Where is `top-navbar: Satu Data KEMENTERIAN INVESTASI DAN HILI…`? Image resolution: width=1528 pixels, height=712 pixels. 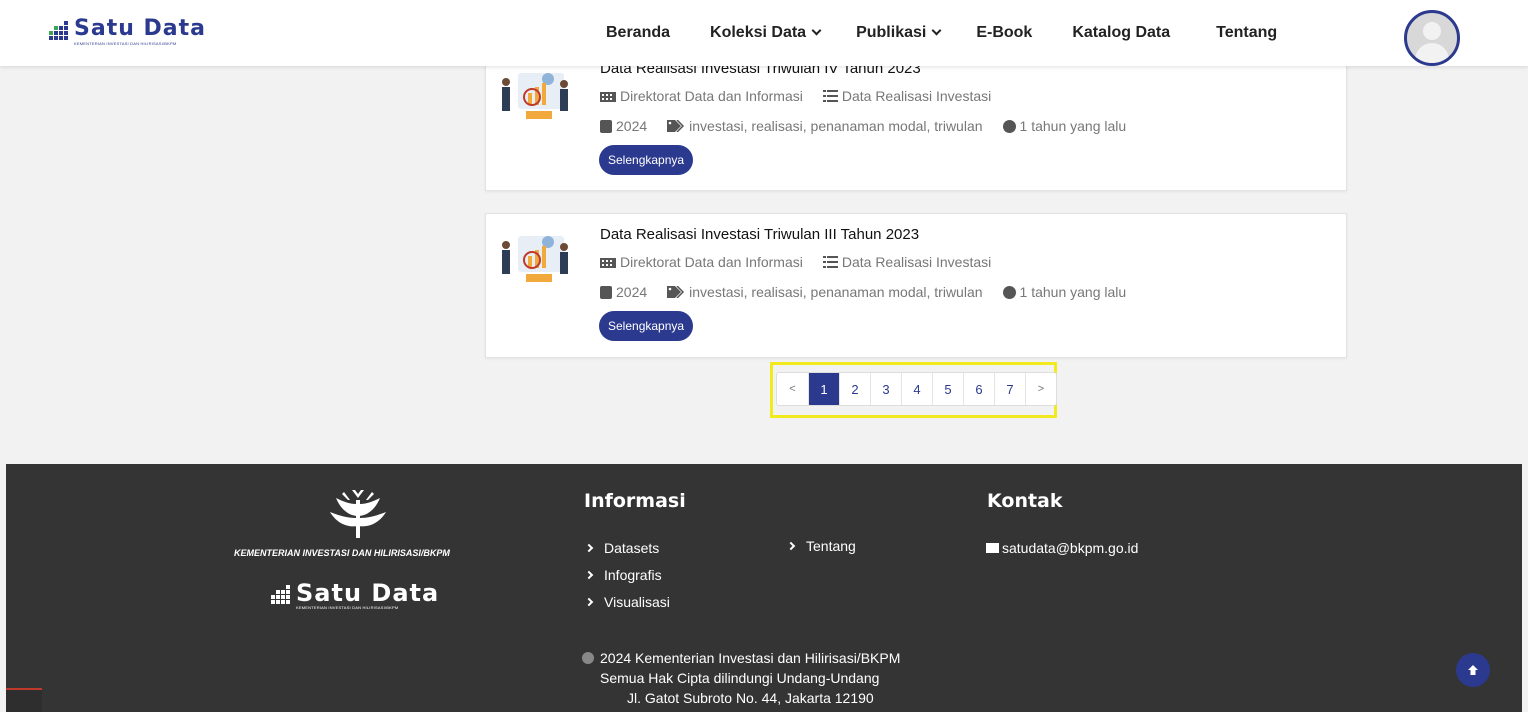 top-navbar: Satu Data KEMENTERIAN INVESTASI DAN HILI… is located at coordinates (764, 33).